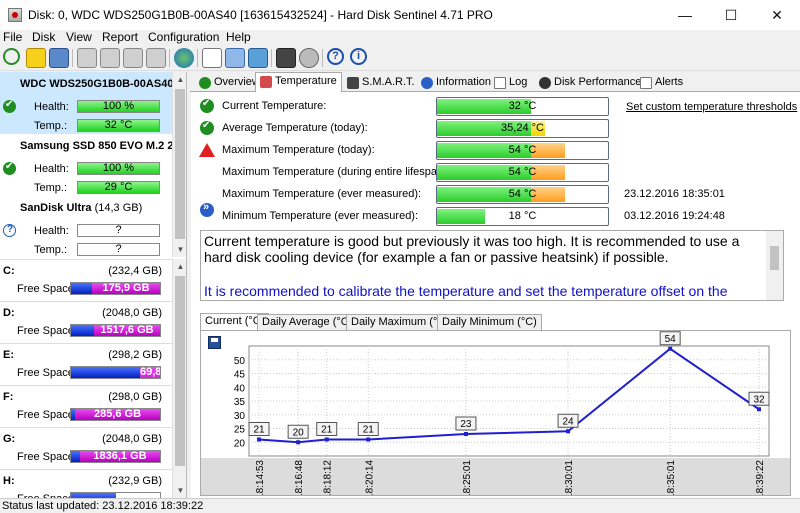 This screenshot has width=800, height=513. What do you see at coordinates (588, 83) in the screenshot?
I see `tab-disk-performance: Disk Performance` at bounding box center [588, 83].